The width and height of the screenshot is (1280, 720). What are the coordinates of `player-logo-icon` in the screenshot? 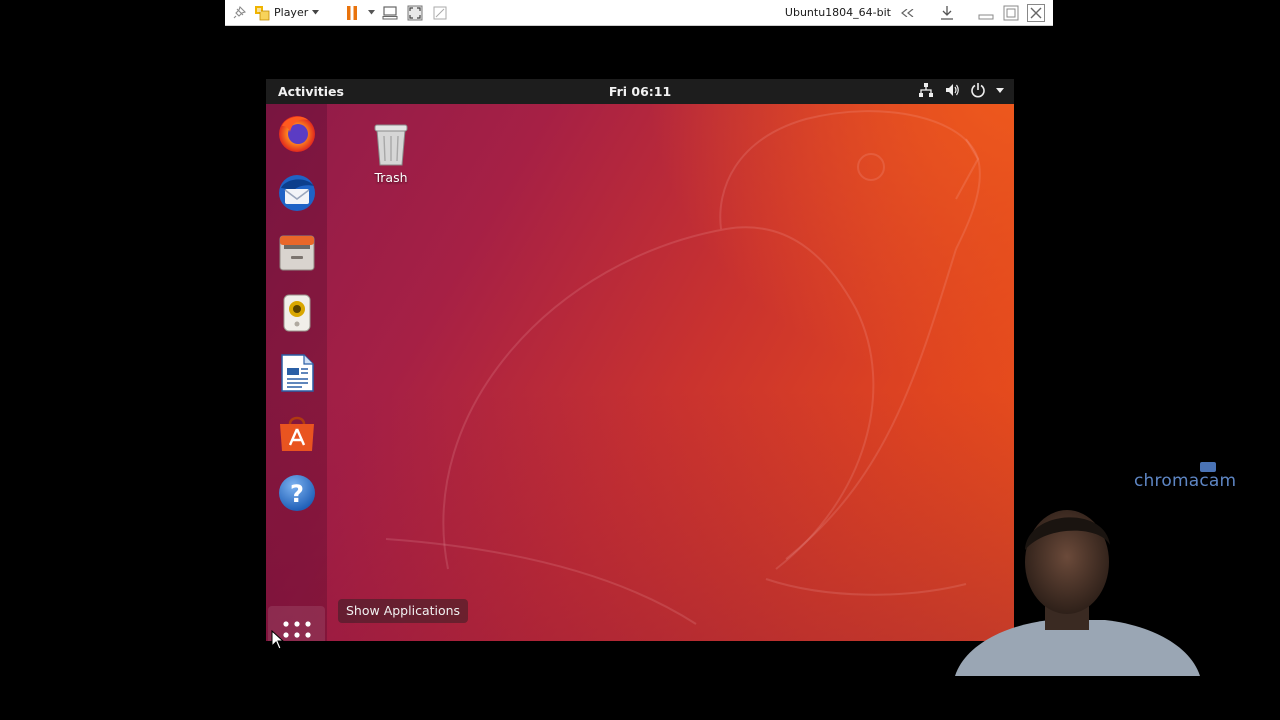 It's located at (262, 12).